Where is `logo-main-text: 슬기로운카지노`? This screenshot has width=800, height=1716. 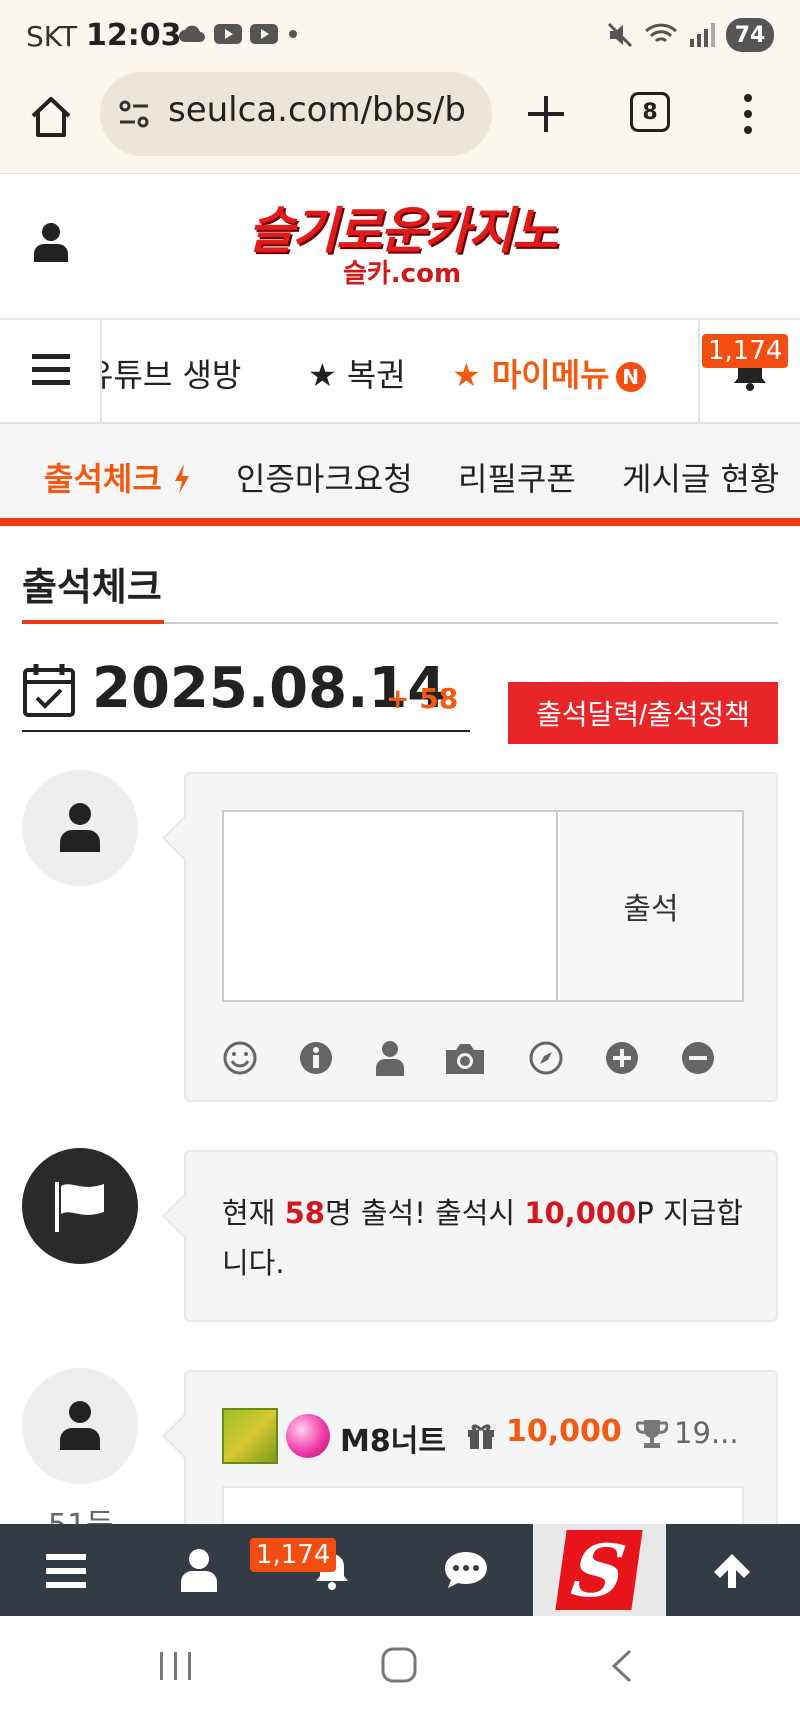
logo-main-text: 슬기로운카지노 is located at coordinates (403, 231).